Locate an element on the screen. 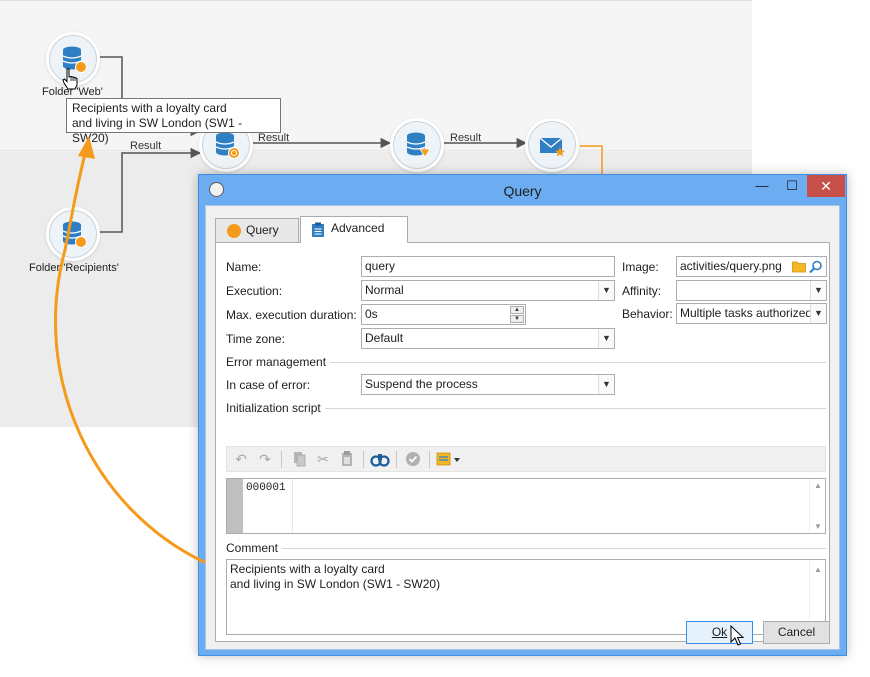 Image resolution: width=870 pixels, height=677 pixels. node-enrichment is located at coordinates (417, 145).